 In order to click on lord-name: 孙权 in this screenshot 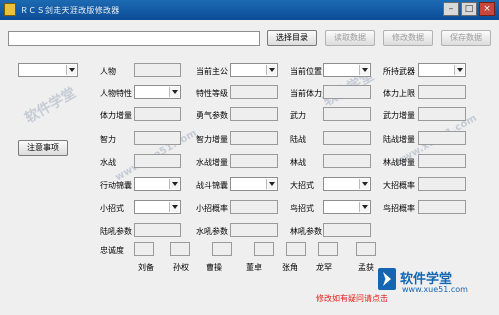, I will do `click(181, 267)`.